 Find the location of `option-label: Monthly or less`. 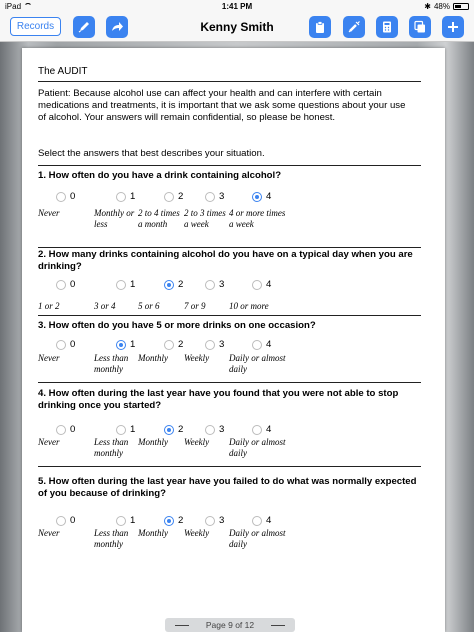

option-label: Monthly or less is located at coordinates (114, 218).